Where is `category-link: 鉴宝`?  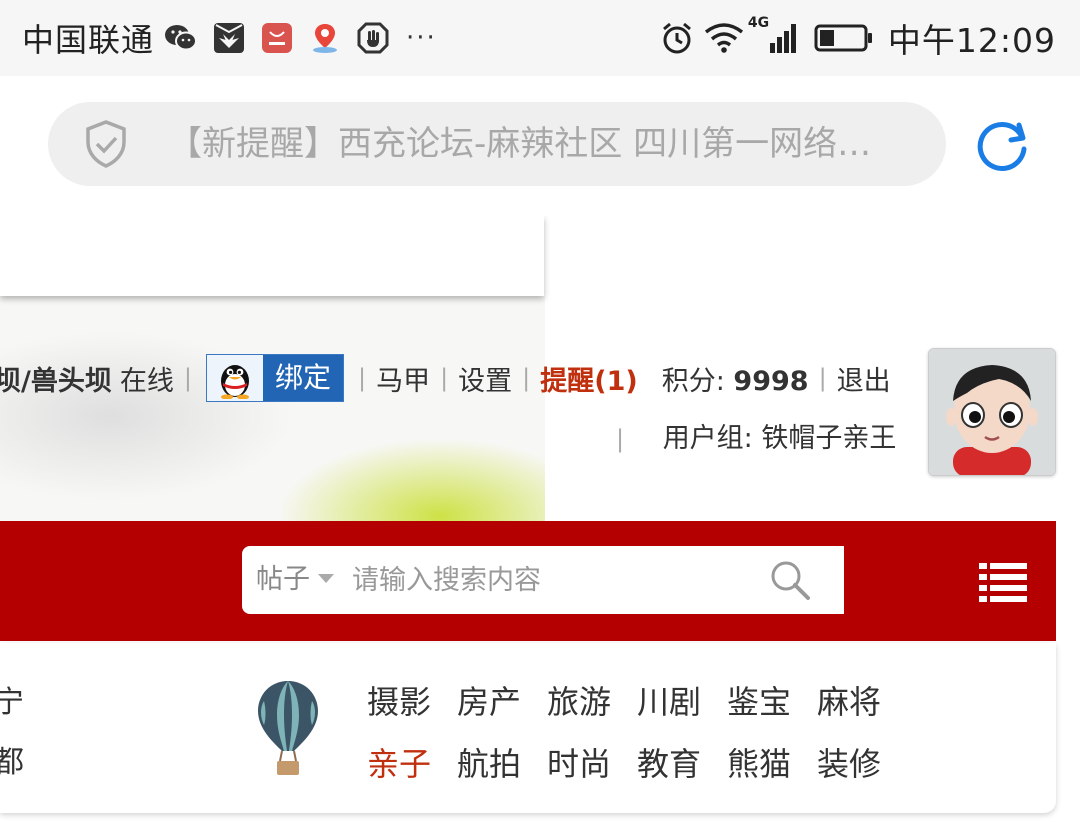 category-link: 鉴宝 is located at coordinates (772, 702).